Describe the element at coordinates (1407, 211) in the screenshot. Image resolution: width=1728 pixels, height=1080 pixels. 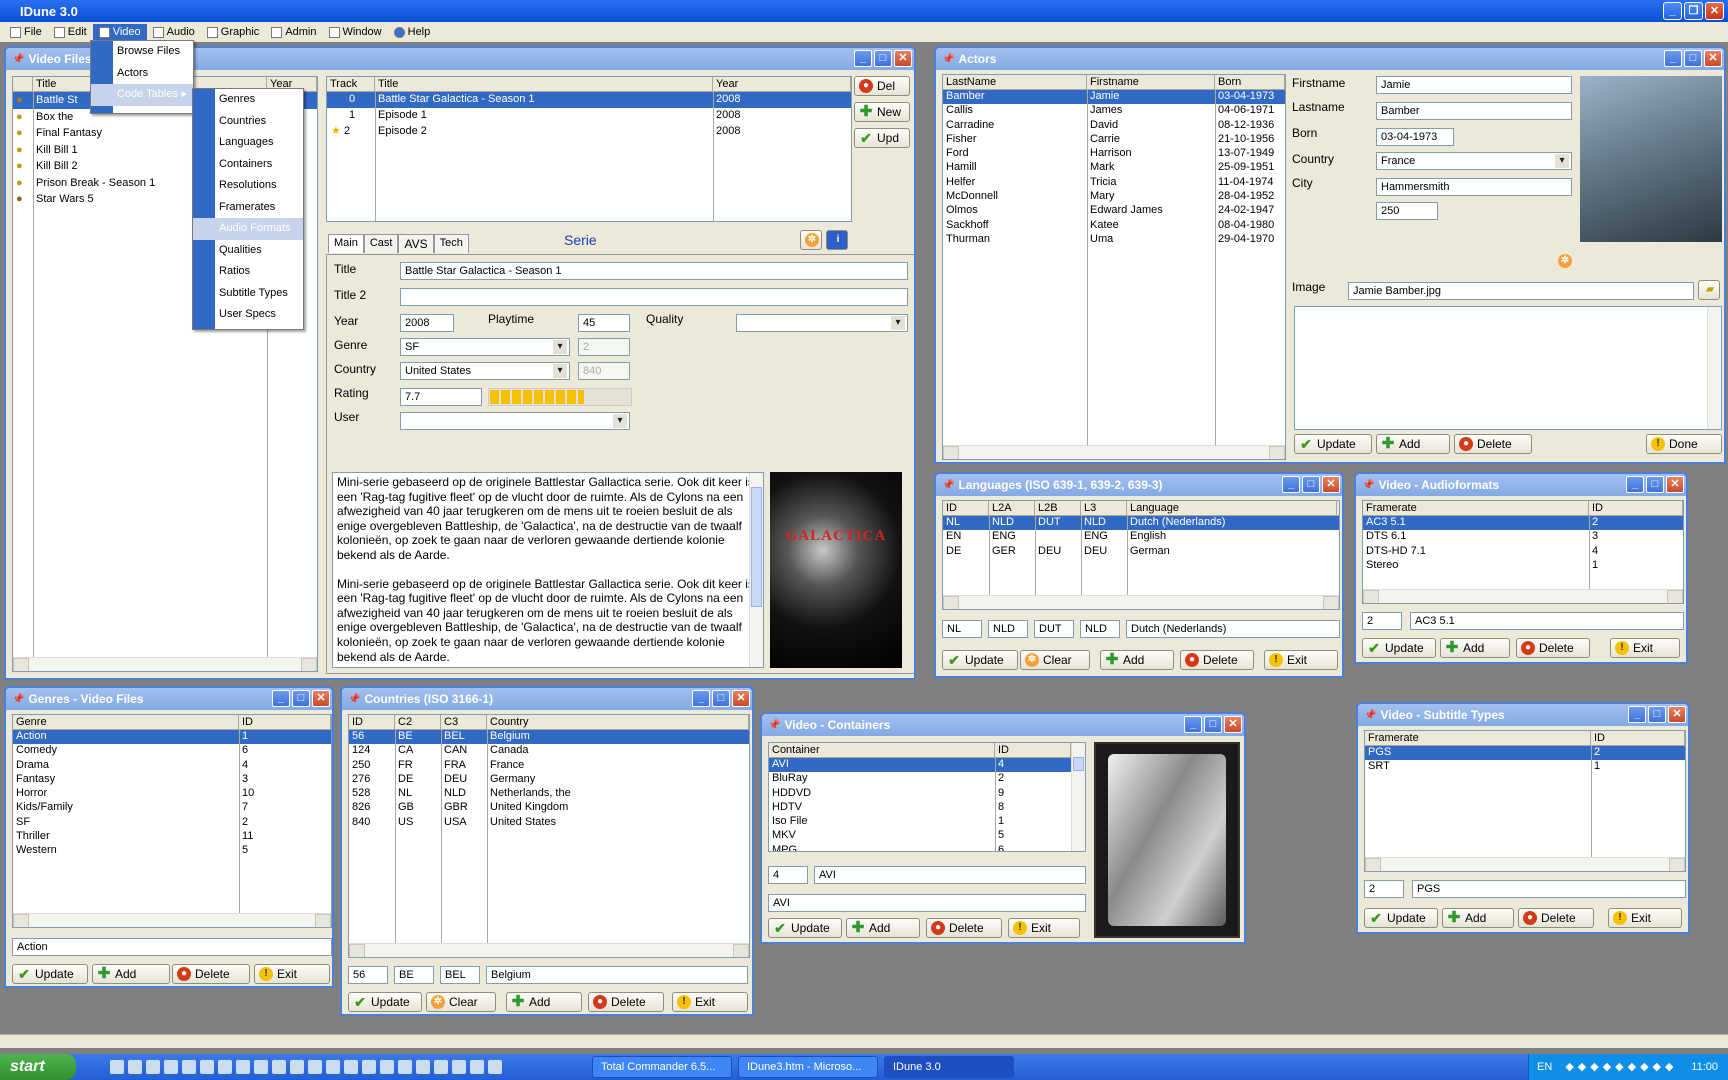
I see `city-id: 250` at that location.